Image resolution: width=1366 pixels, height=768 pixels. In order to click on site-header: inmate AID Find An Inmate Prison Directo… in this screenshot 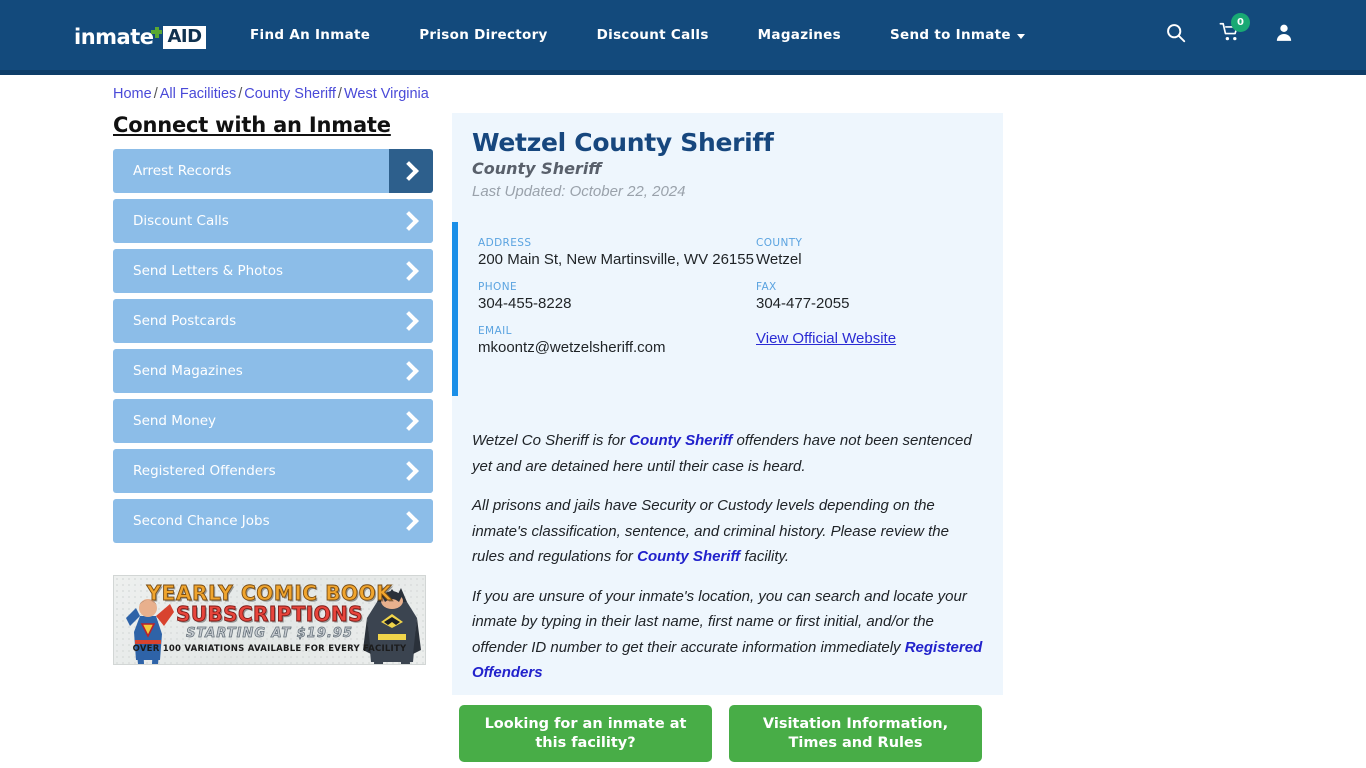, I will do `click(683, 35)`.